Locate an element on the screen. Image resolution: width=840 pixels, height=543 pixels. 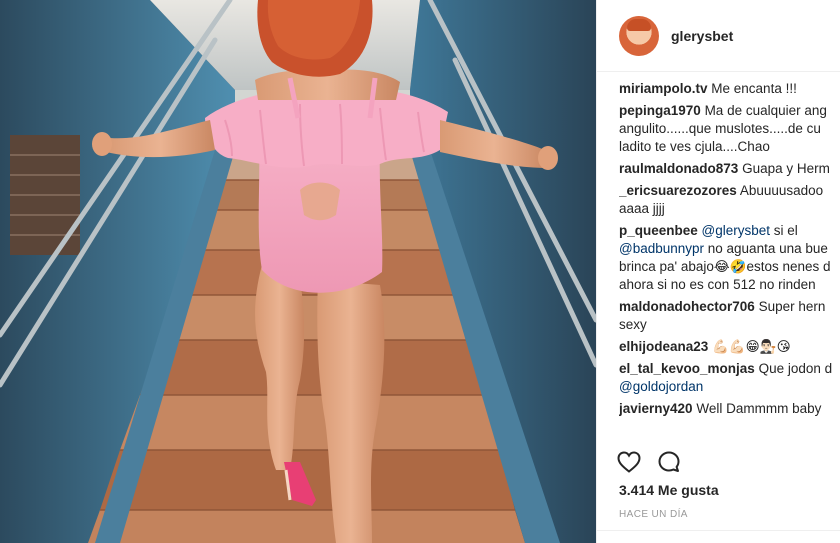
comment-text: ahora si no es con 512 no rinden is located at coordinates (717, 284).